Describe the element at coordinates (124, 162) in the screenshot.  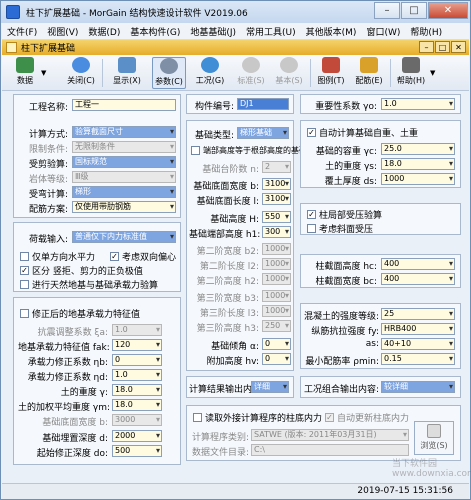
I see `shear-check-select: 国标规范` at that location.